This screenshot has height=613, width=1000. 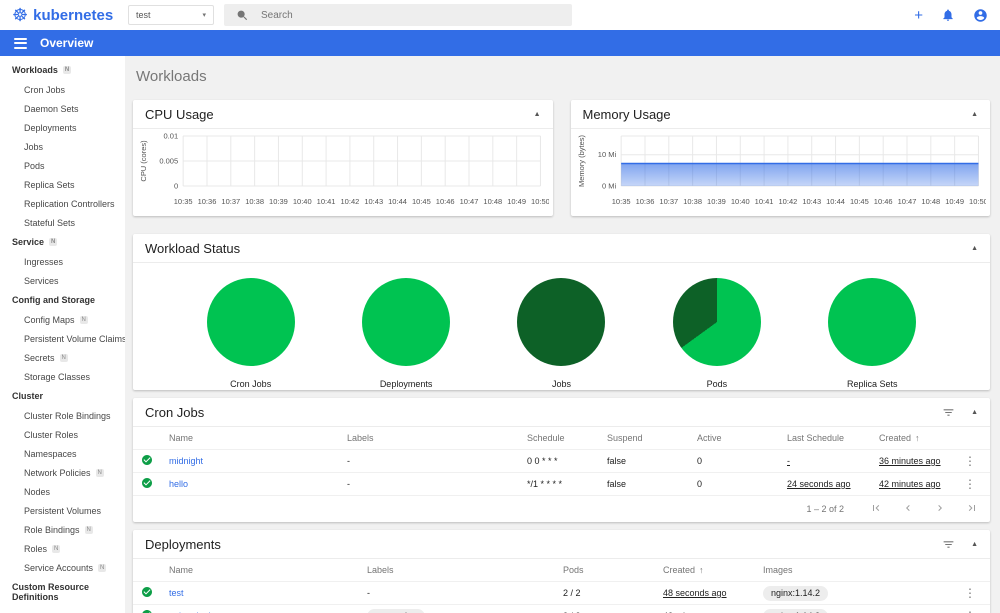 What do you see at coordinates (410, 15) in the screenshot?
I see `search-input` at bounding box center [410, 15].